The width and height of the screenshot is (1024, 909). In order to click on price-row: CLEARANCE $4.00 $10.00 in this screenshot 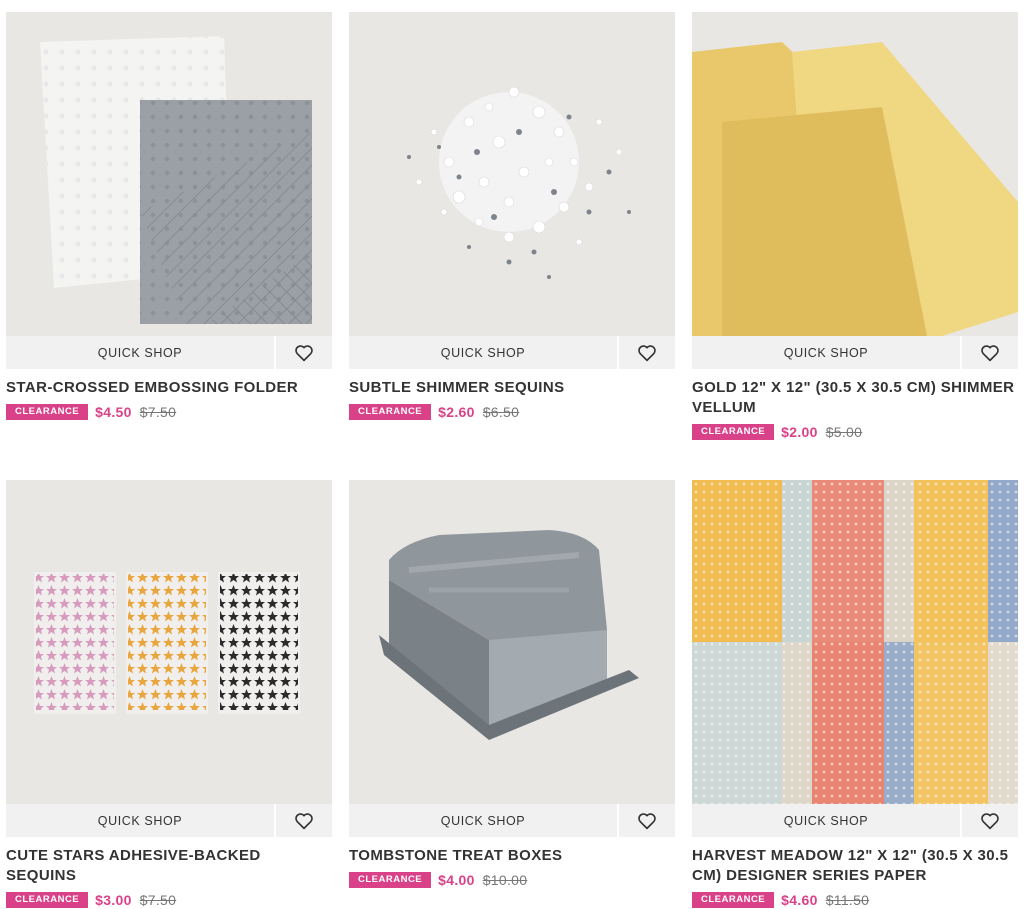, I will do `click(512, 880)`.